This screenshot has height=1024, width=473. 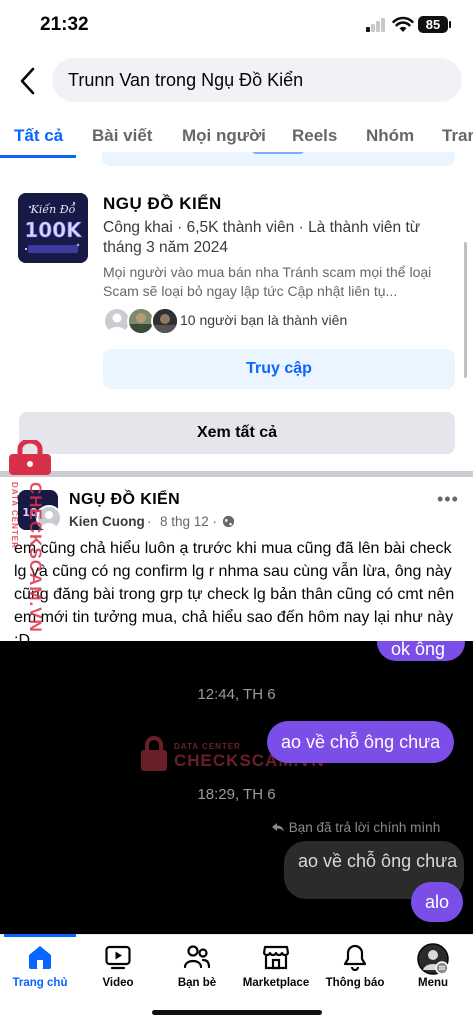 What do you see at coordinates (465, 310) in the screenshot?
I see `scrollbar` at bounding box center [465, 310].